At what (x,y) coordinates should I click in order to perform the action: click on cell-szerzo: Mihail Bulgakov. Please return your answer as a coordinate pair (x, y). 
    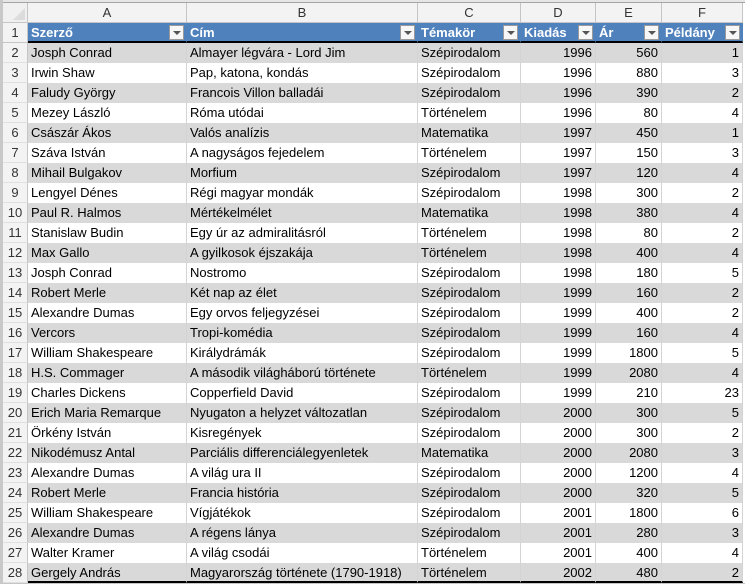
    Looking at the image, I should click on (107, 173).